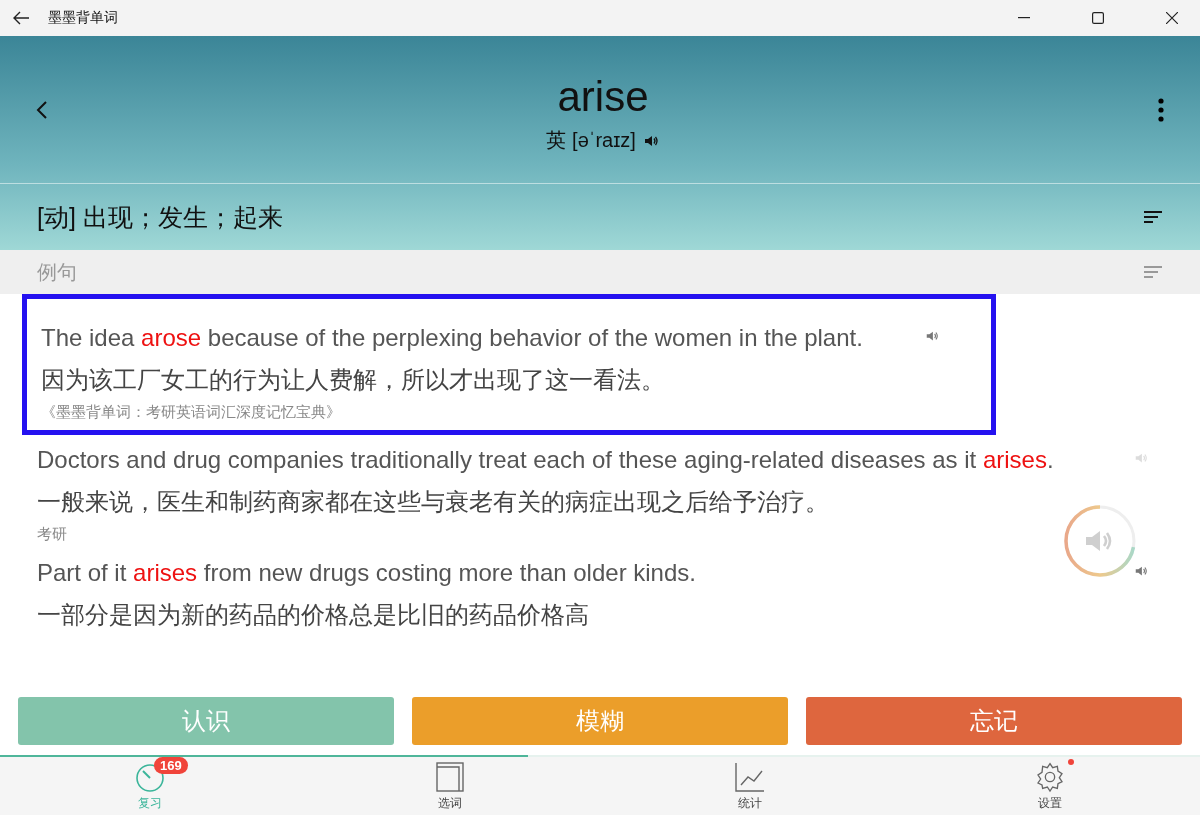 This screenshot has height=815, width=1200. I want to click on book-icon, so click(450, 776).